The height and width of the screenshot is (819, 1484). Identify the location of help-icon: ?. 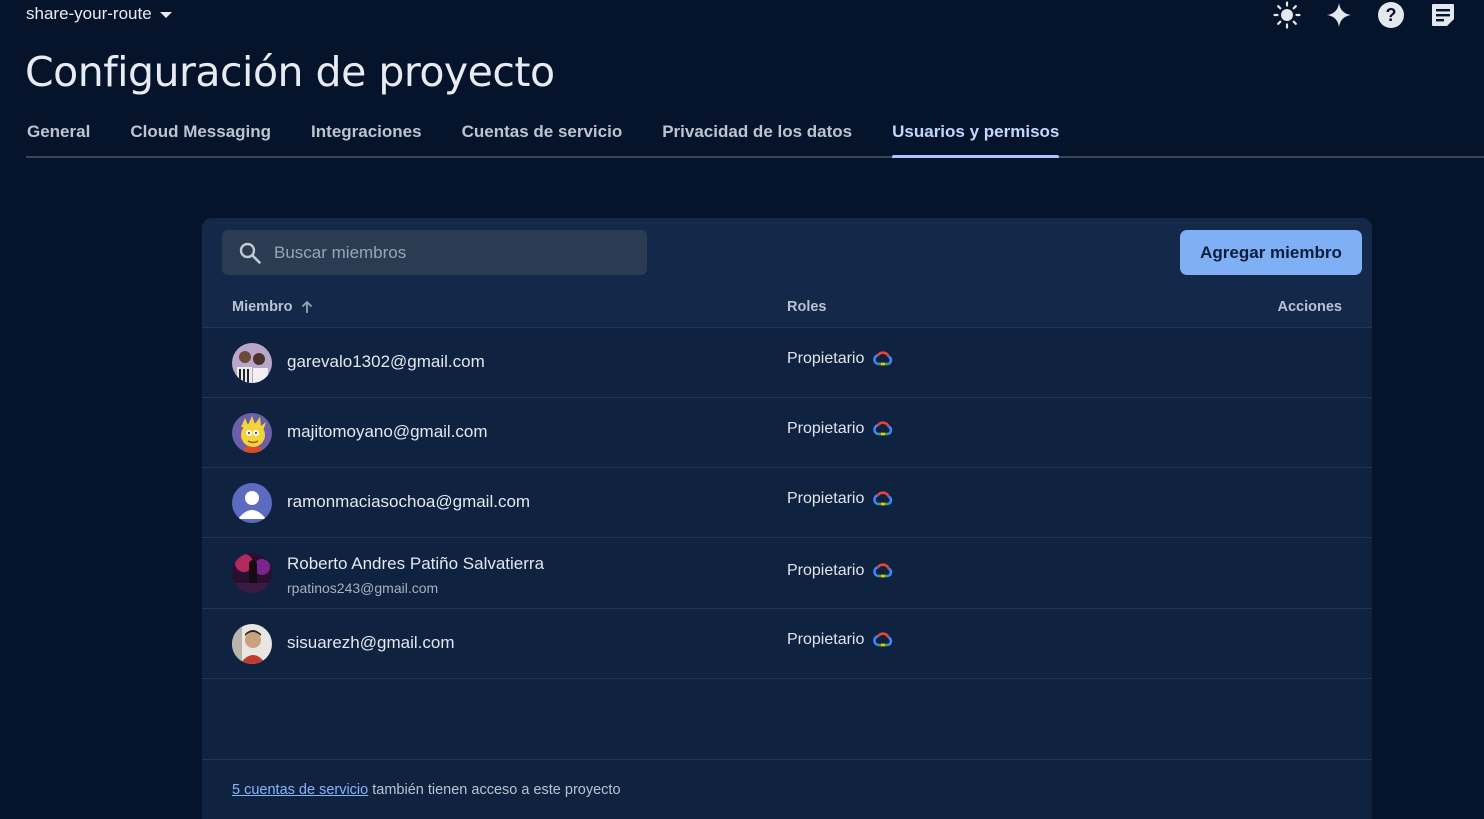
(1391, 15).